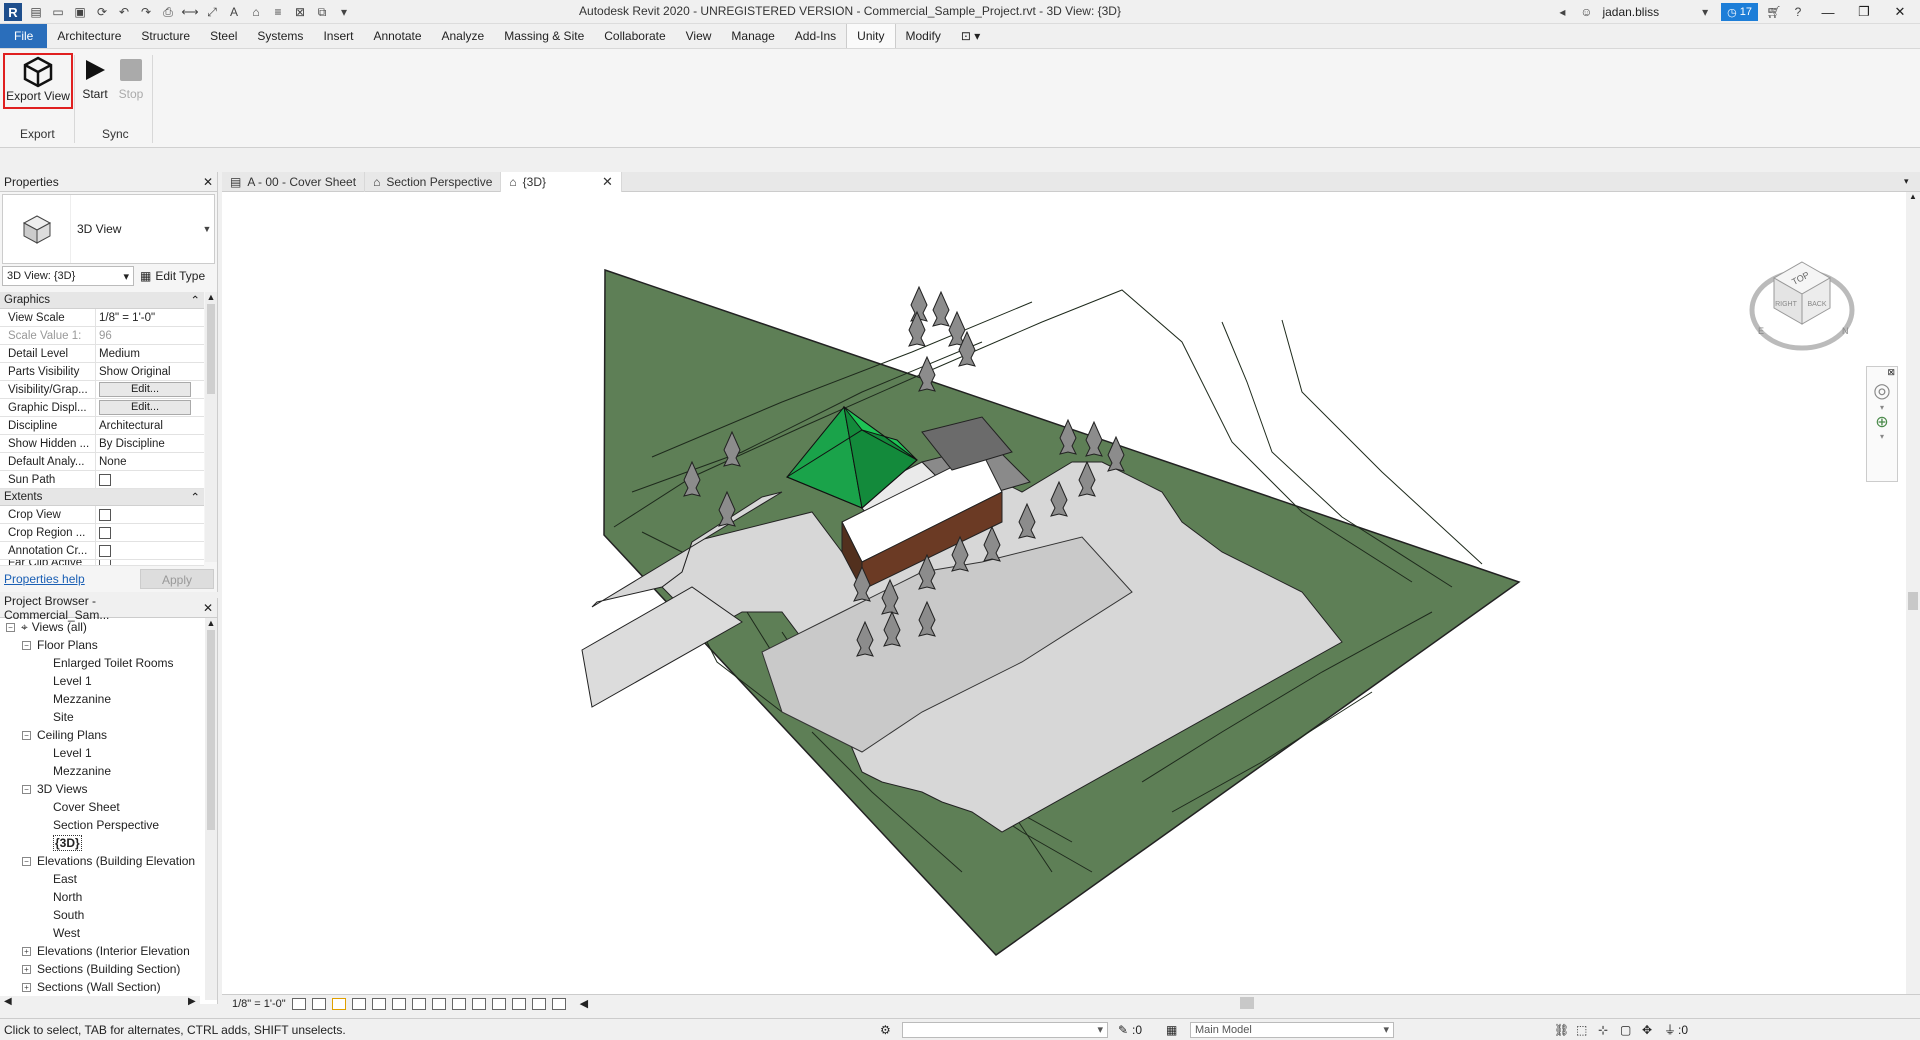  What do you see at coordinates (338, 1003) in the screenshot?
I see `sun-path-icon` at bounding box center [338, 1003].